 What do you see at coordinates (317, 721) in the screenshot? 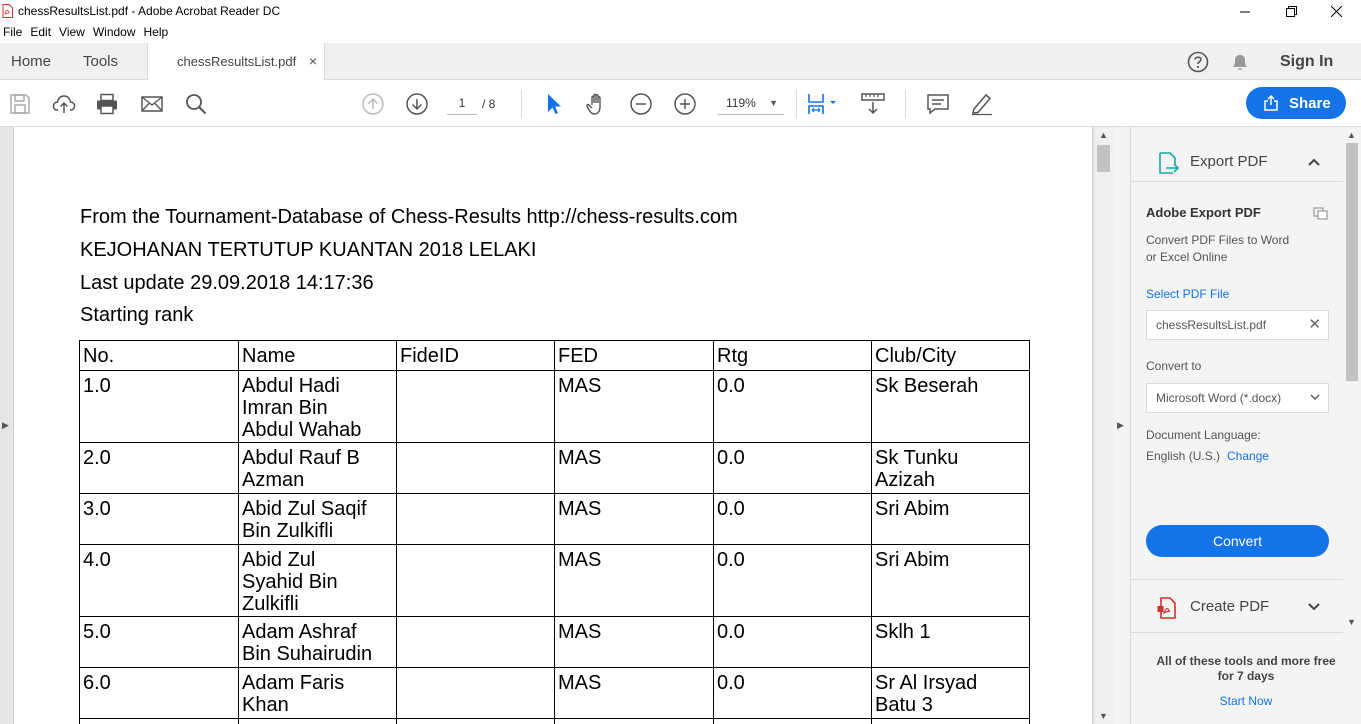
I see `cell-name` at bounding box center [317, 721].